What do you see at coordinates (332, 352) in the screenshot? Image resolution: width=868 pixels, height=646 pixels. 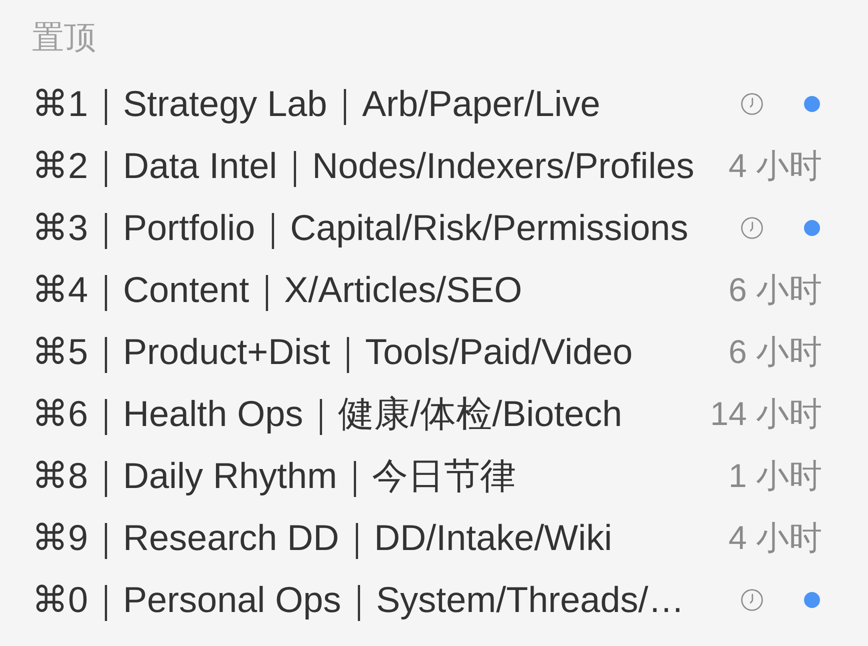 I see `conversation-title: ⌘5｜Product+Dist｜Tools/Paid/Video` at bounding box center [332, 352].